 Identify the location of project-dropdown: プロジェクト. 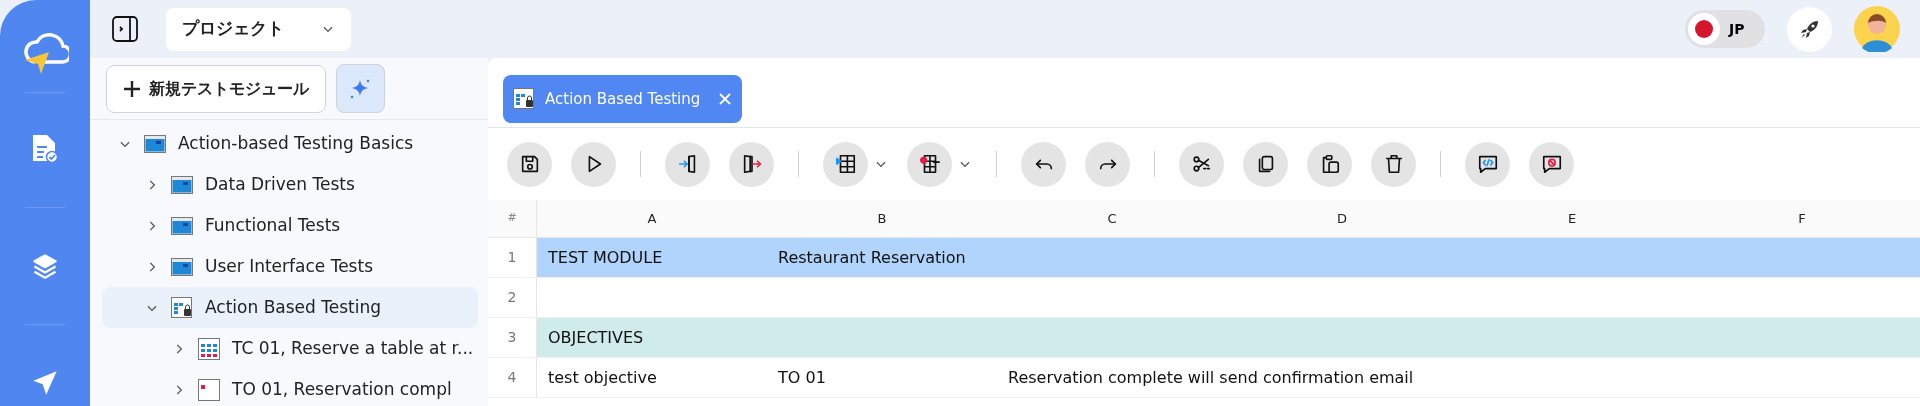
(258, 29).